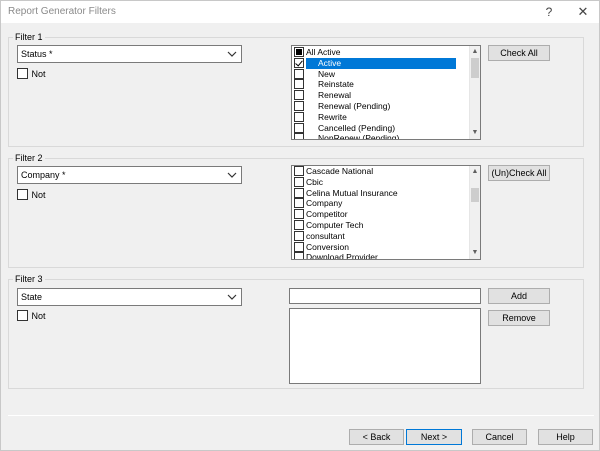  I want to click on back-button: < Back, so click(376, 437).